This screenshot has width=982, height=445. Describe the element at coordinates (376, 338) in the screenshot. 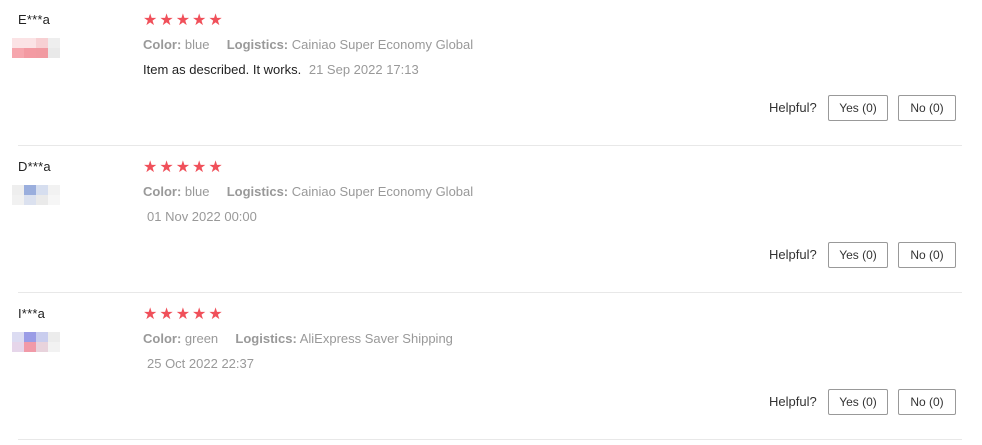

I see `logistics-value: AliExpress Saver Shipping` at that location.